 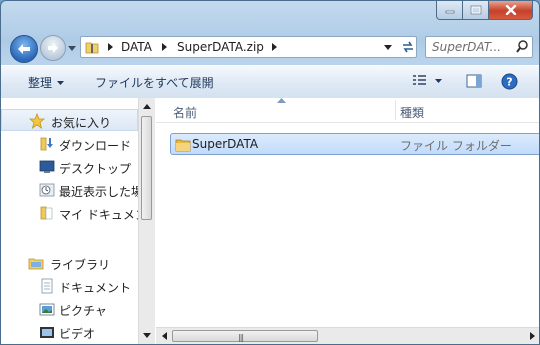 What do you see at coordinates (136, 47) in the screenshot?
I see `breadcrumb-data: DATA` at bounding box center [136, 47].